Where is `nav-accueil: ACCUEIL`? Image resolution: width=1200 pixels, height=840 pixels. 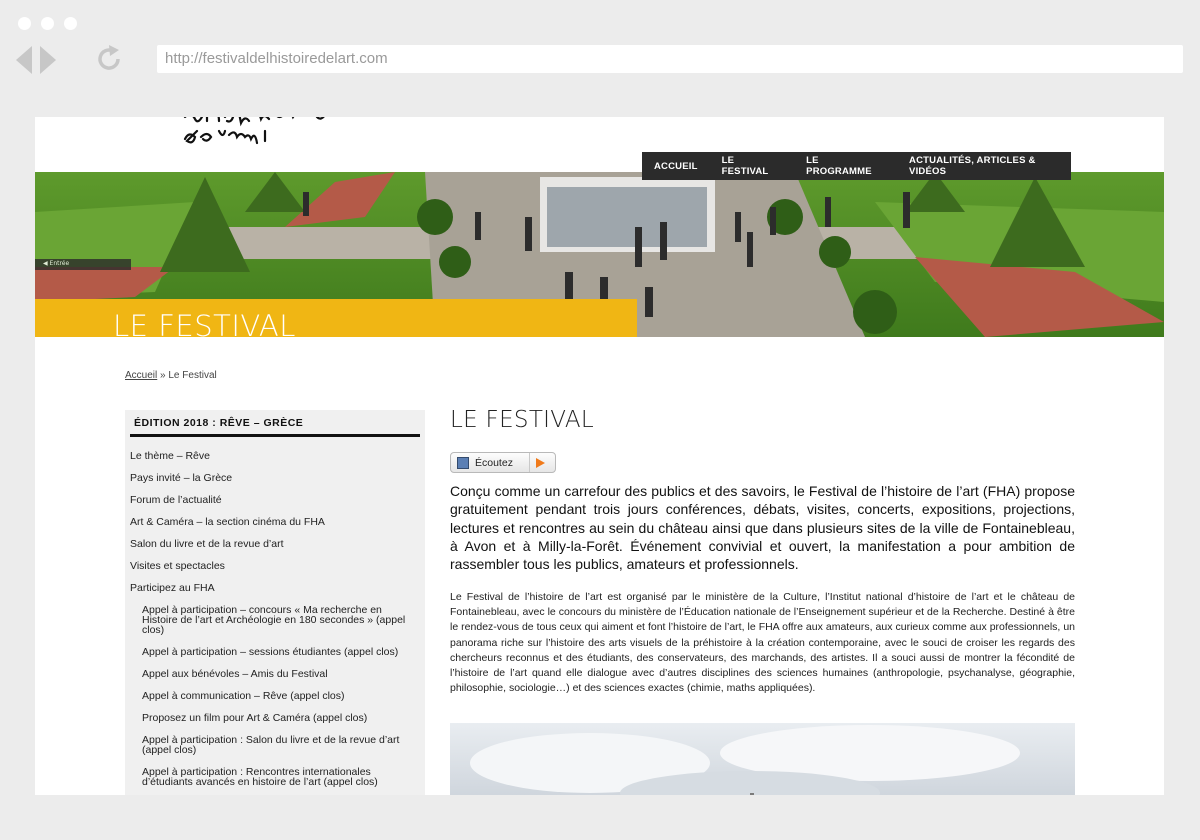 nav-accueil: ACCUEIL is located at coordinates (676, 166).